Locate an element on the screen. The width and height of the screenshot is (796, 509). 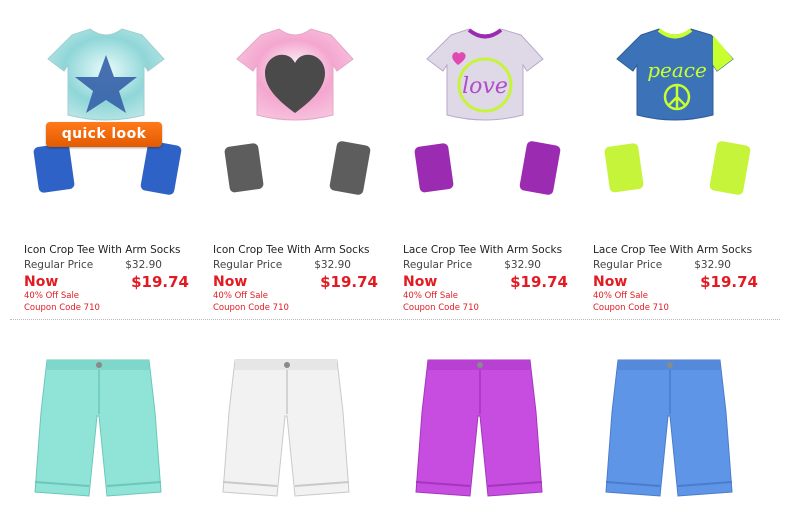
quick-look-button: quick look is located at coordinates (104, 134).